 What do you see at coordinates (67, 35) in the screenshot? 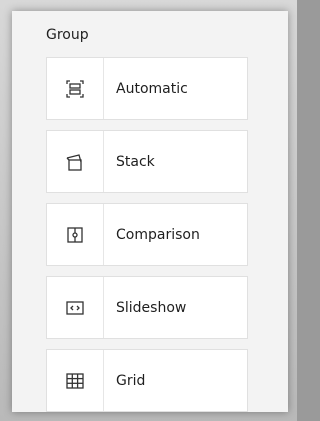
I see `group-title: Group` at bounding box center [67, 35].